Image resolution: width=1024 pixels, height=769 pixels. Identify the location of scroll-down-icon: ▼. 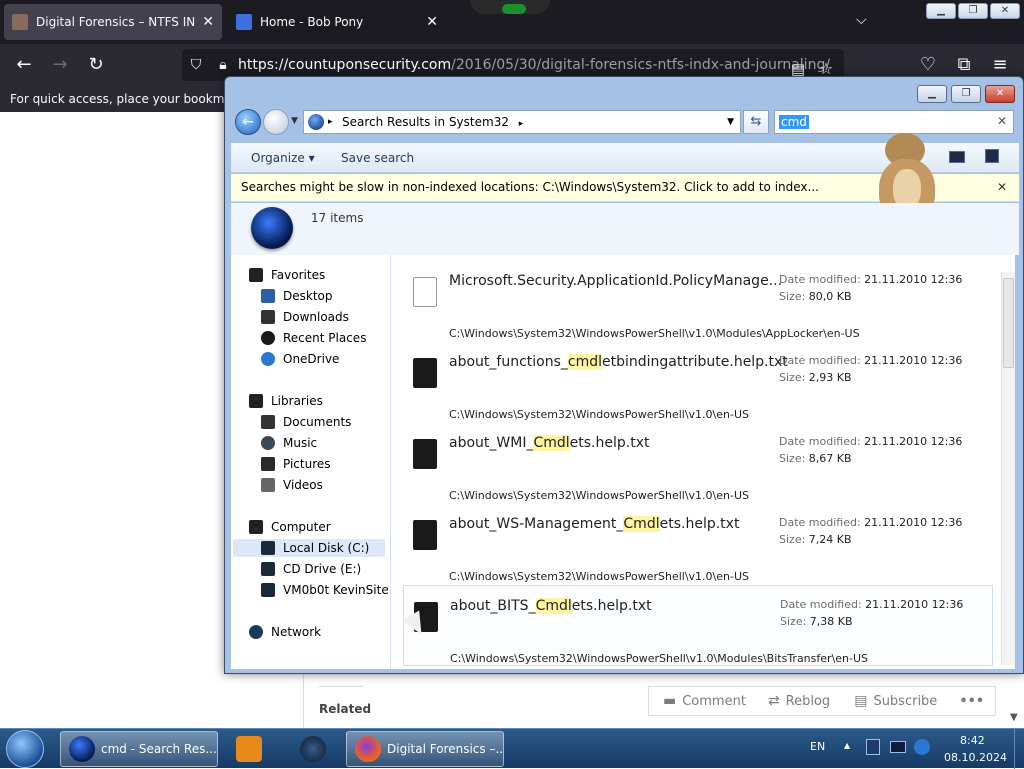
(1014, 717).